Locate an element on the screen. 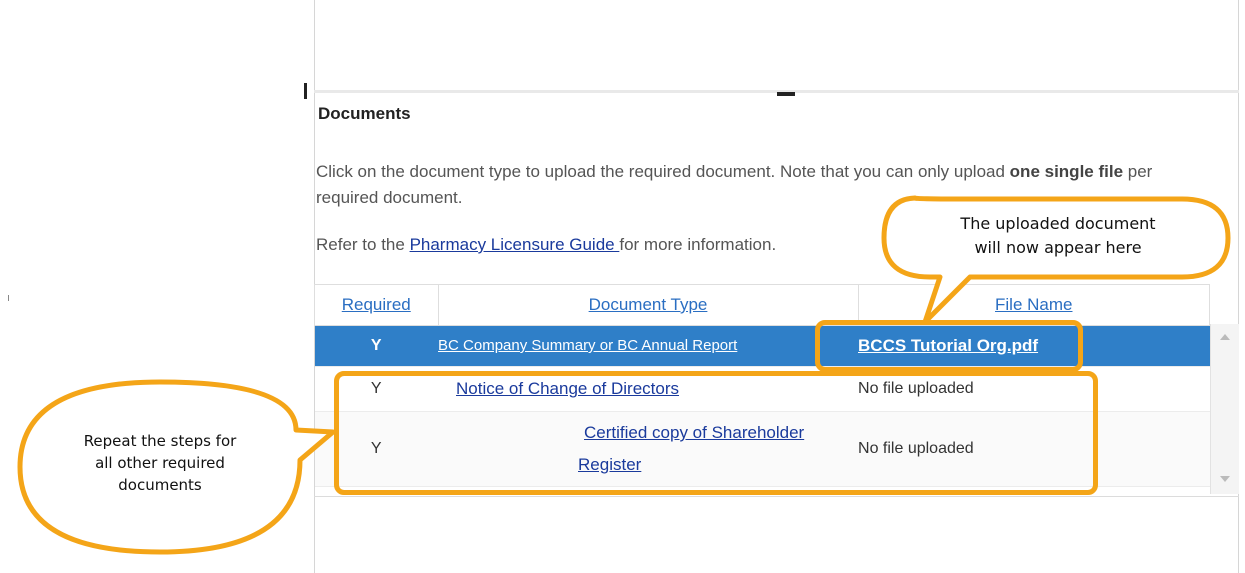 Image resolution: width=1245 pixels, height=573 pixels. callout-line: Repeat the steps for is located at coordinates (160, 441).